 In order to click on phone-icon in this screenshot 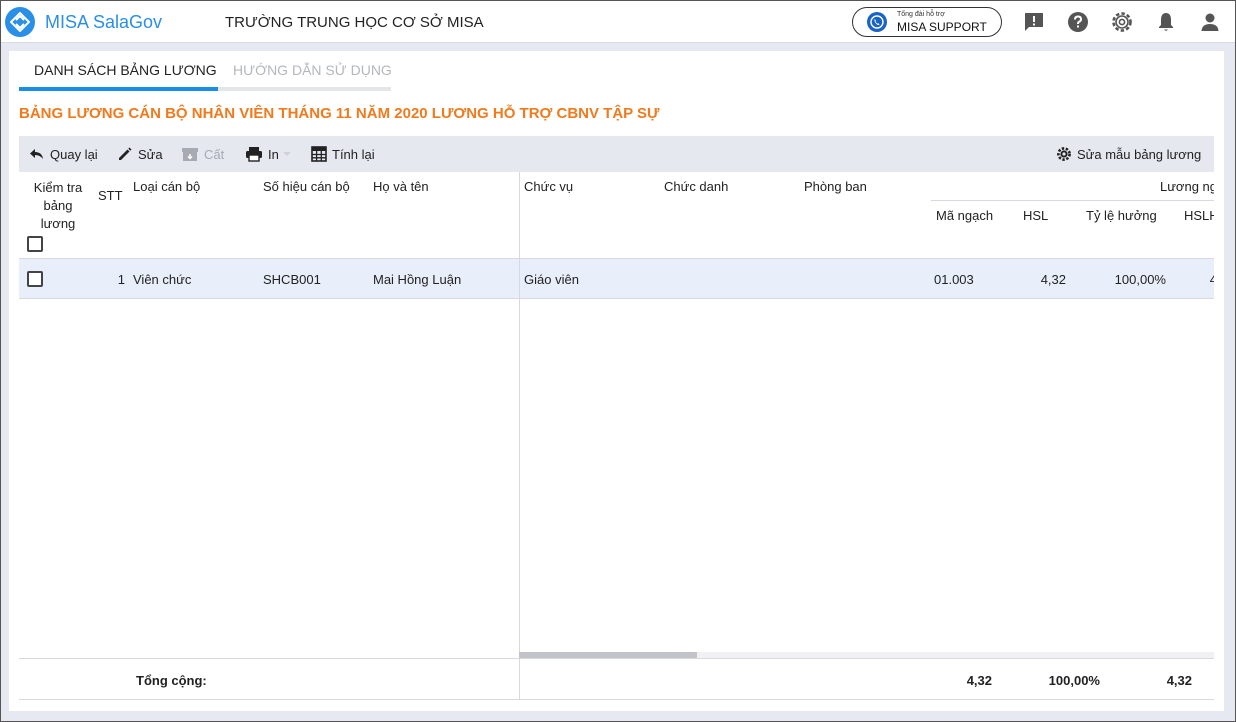, I will do `click(877, 22)`.